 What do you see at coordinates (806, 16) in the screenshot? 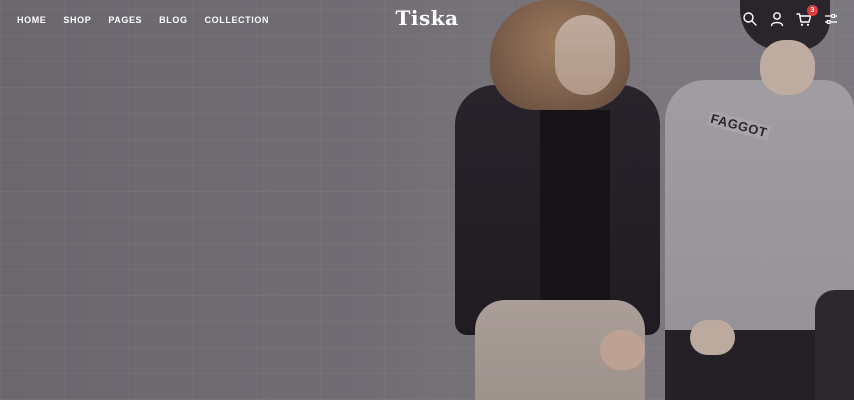
I see `cart-icon: 3` at bounding box center [806, 16].